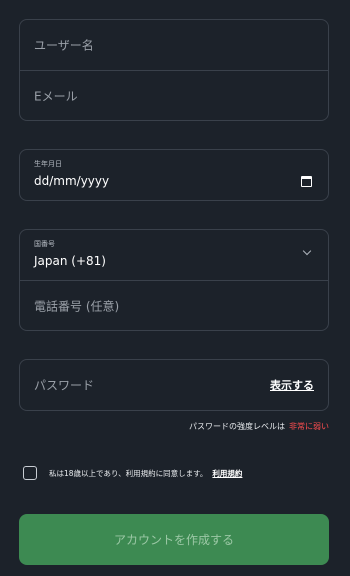 The height and width of the screenshot is (576, 350). I want to click on terms-row: 私は18歳以上であり、利用規約に同意します。 利用規約, so click(132, 473).